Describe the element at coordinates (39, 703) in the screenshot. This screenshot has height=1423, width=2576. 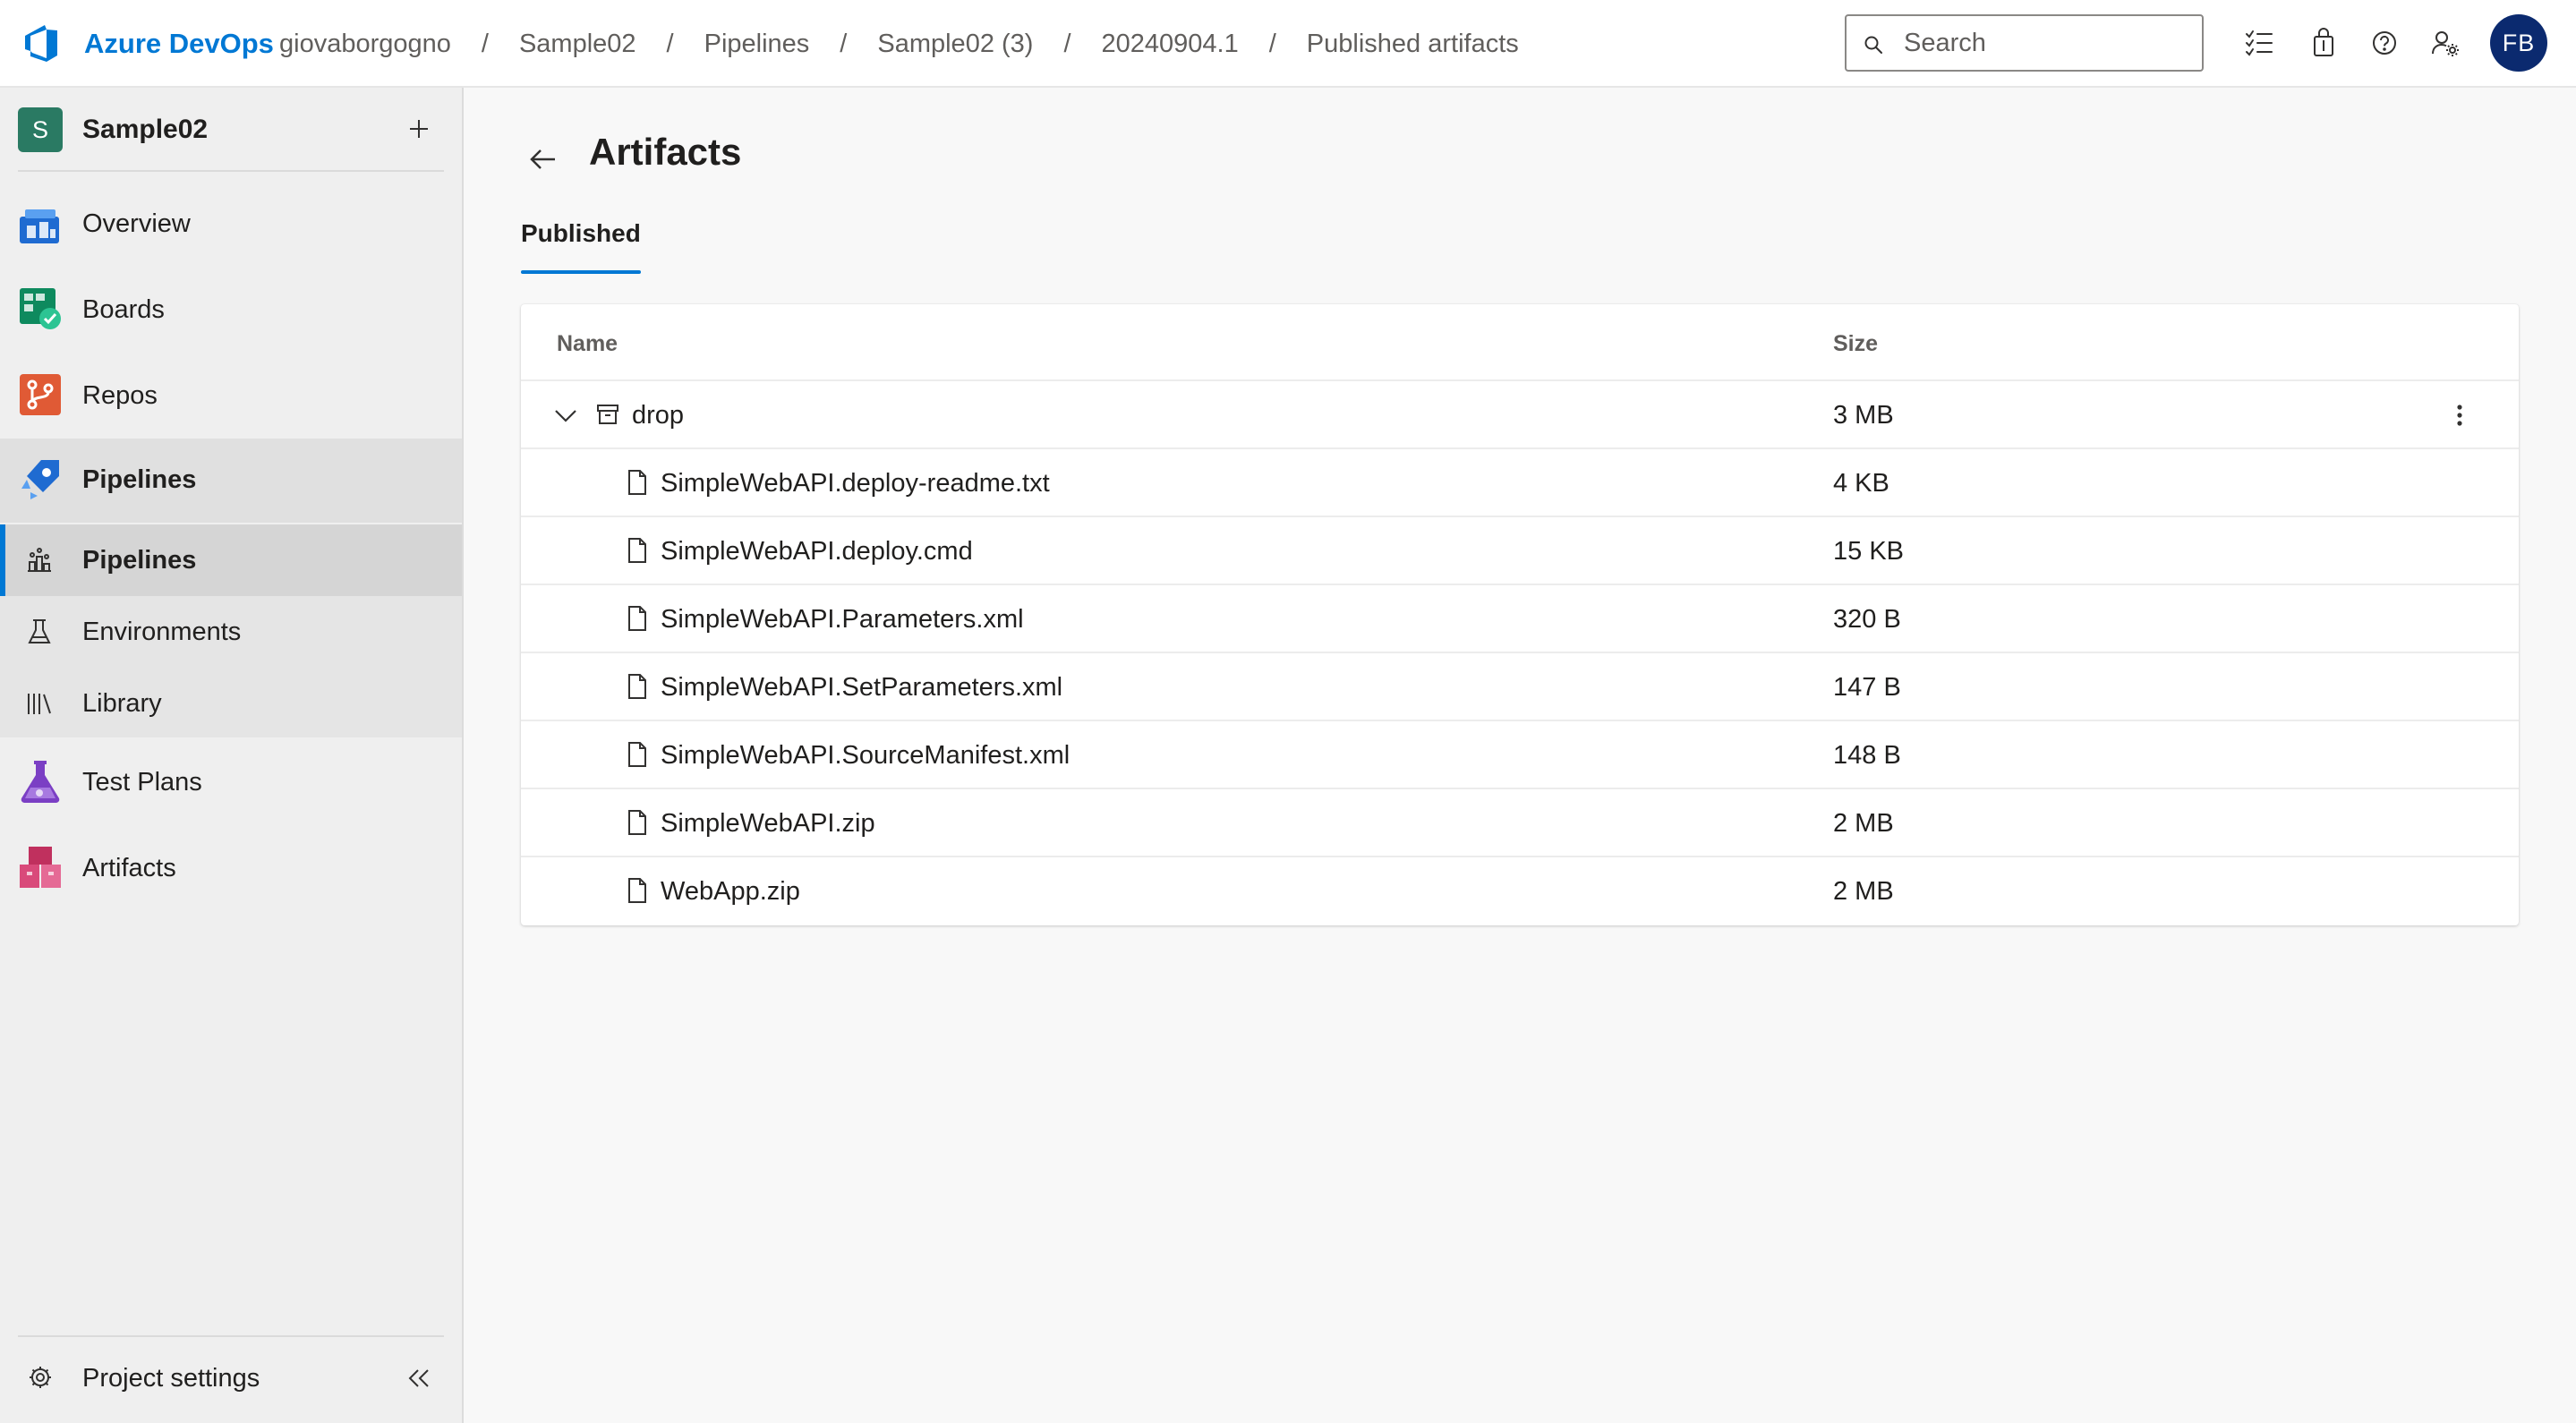
I see `library-icon` at that location.